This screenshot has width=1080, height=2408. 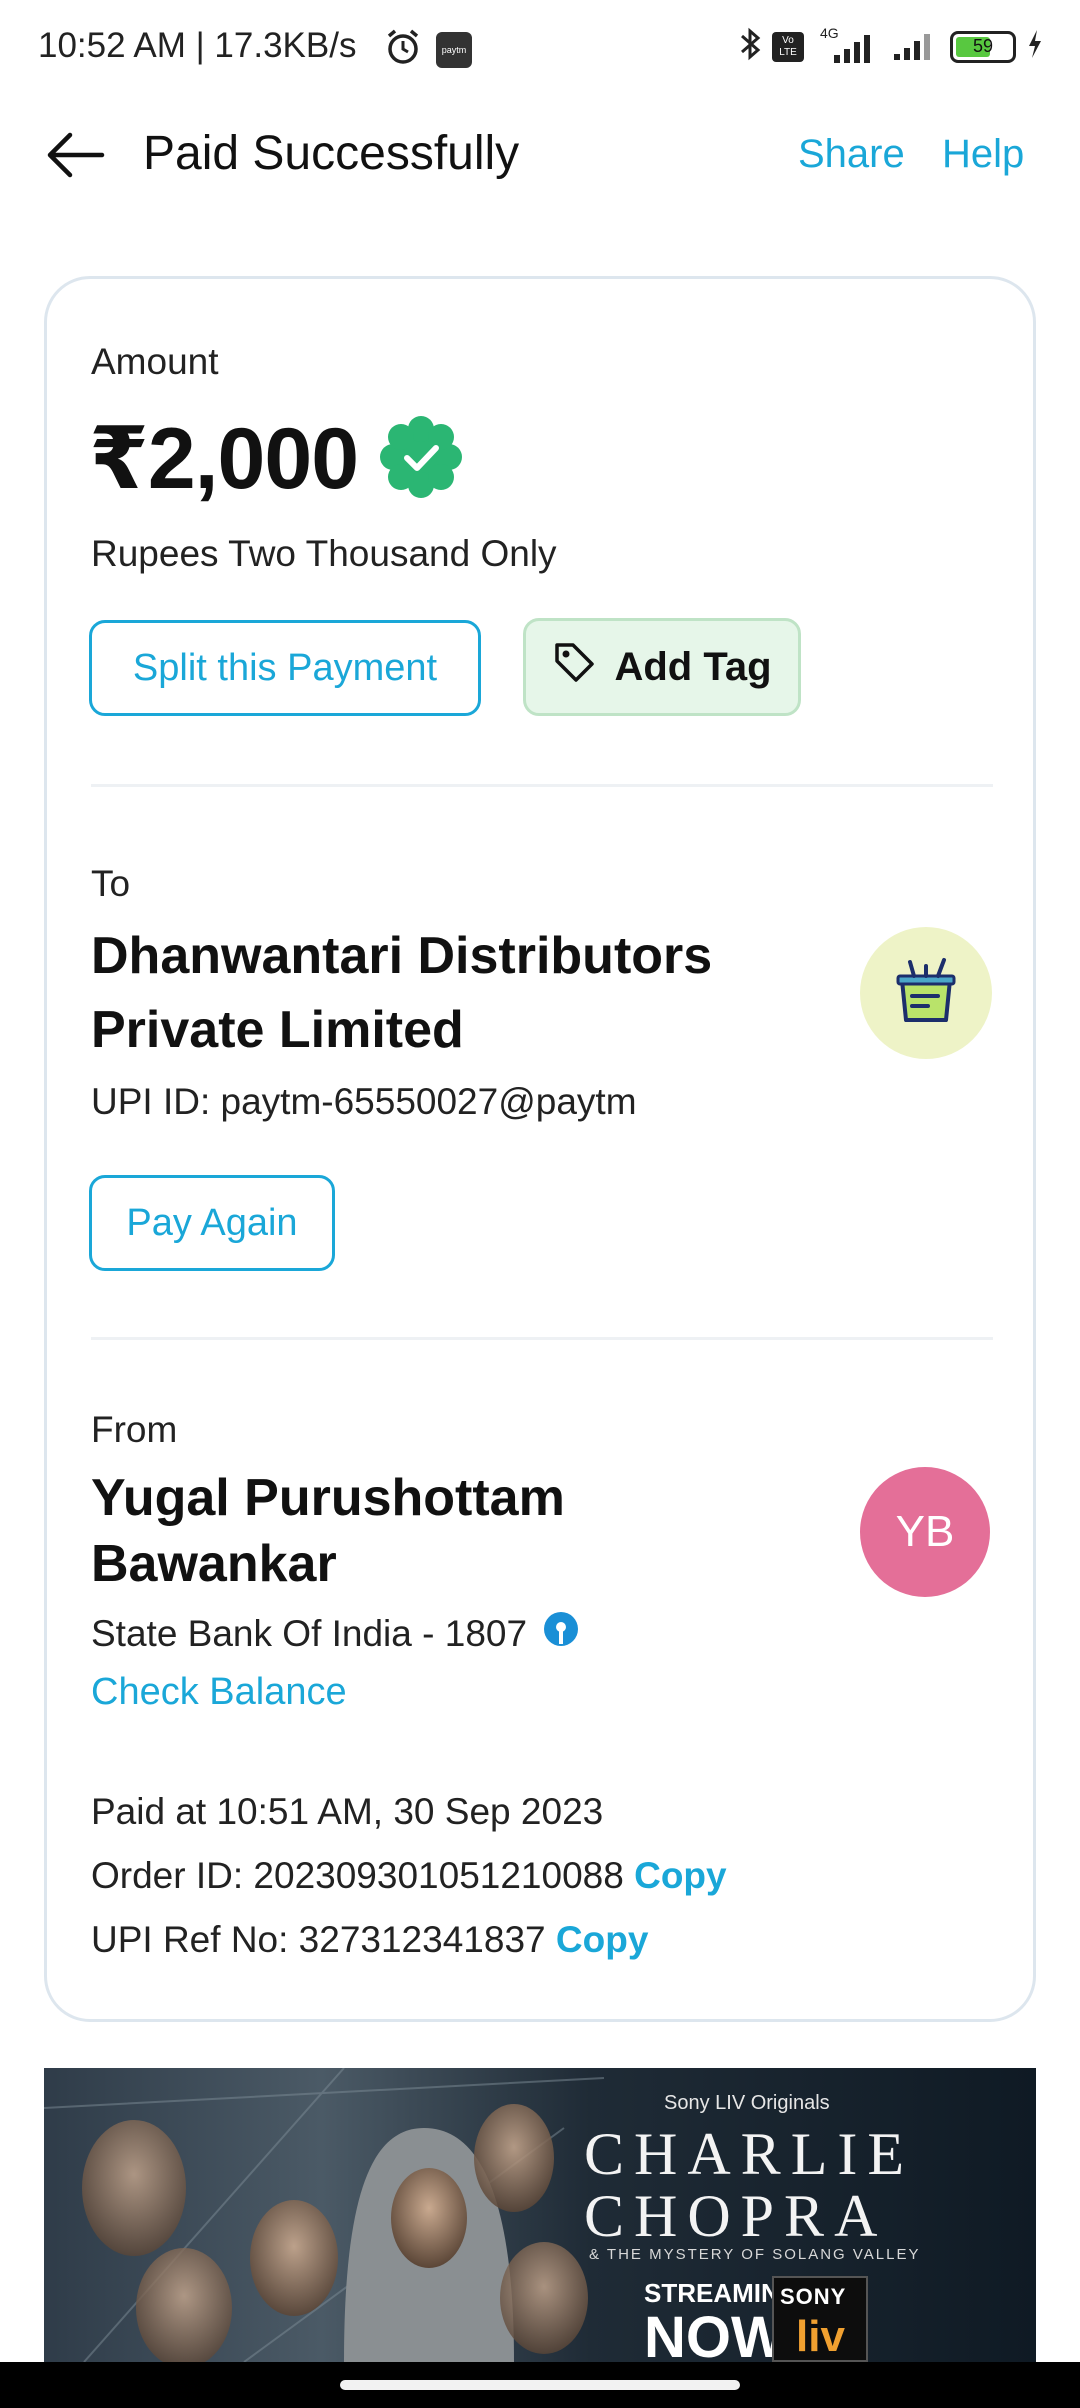 I want to click on app-header: Paid Successfully Share Help, so click(x=540, y=155).